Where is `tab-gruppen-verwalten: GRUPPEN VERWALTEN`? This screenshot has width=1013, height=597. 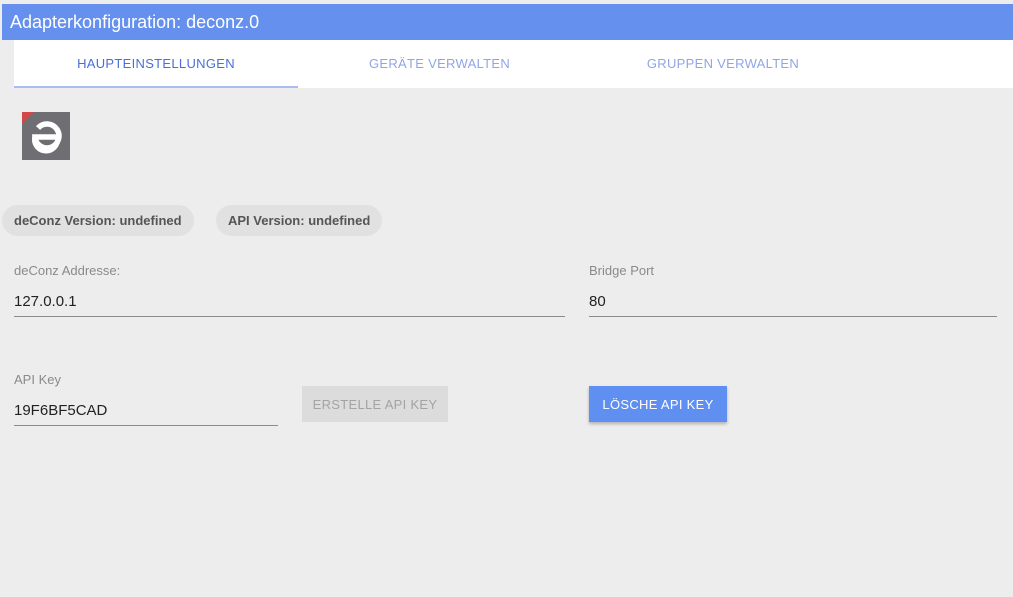
tab-gruppen-verwalten: GRUPPEN VERWALTEN is located at coordinates (723, 64).